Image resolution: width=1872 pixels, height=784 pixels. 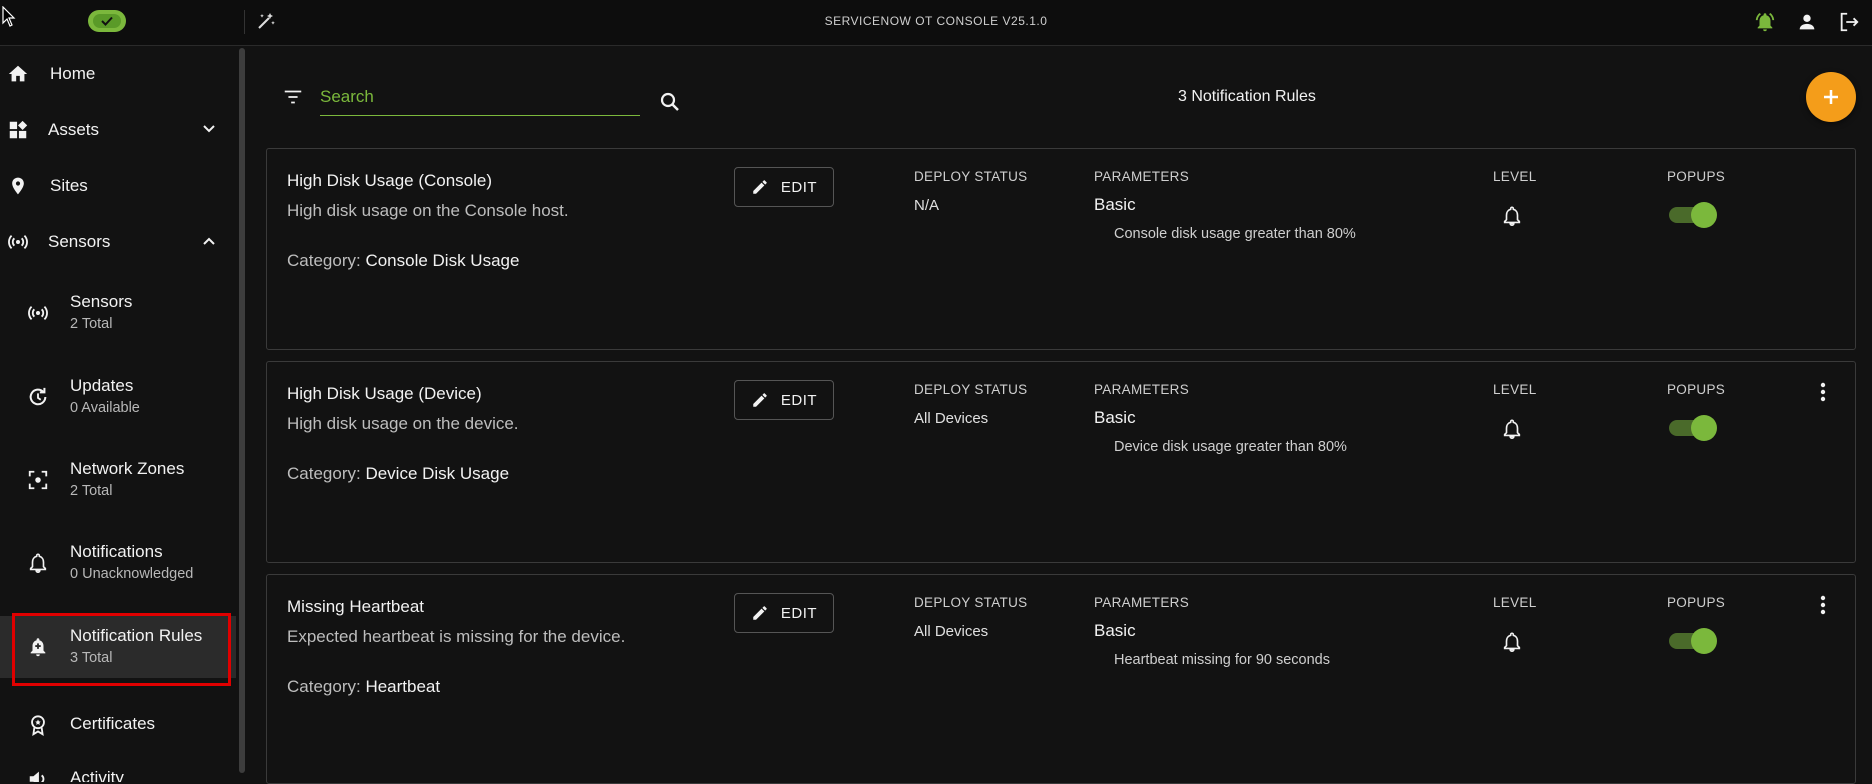 What do you see at coordinates (363, 687) in the screenshot?
I see `rule-category: Category: Heartbeat` at bounding box center [363, 687].